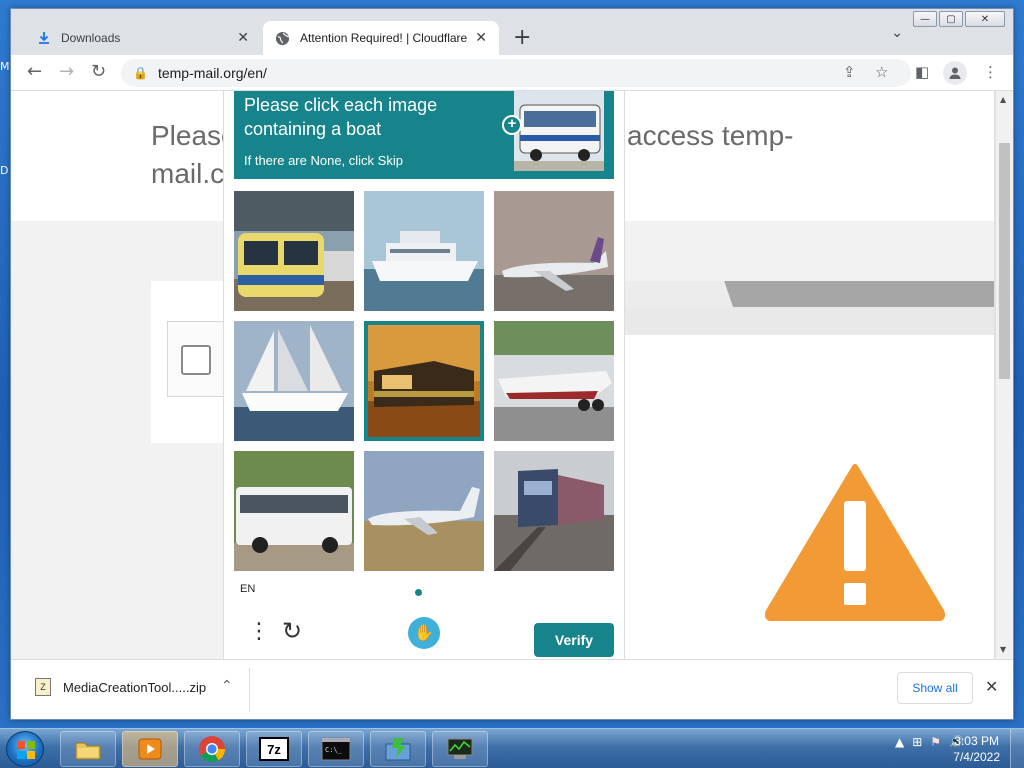  What do you see at coordinates (323, 160) in the screenshot?
I see `captcha-skip-hint: If there are None, click Skip` at bounding box center [323, 160].